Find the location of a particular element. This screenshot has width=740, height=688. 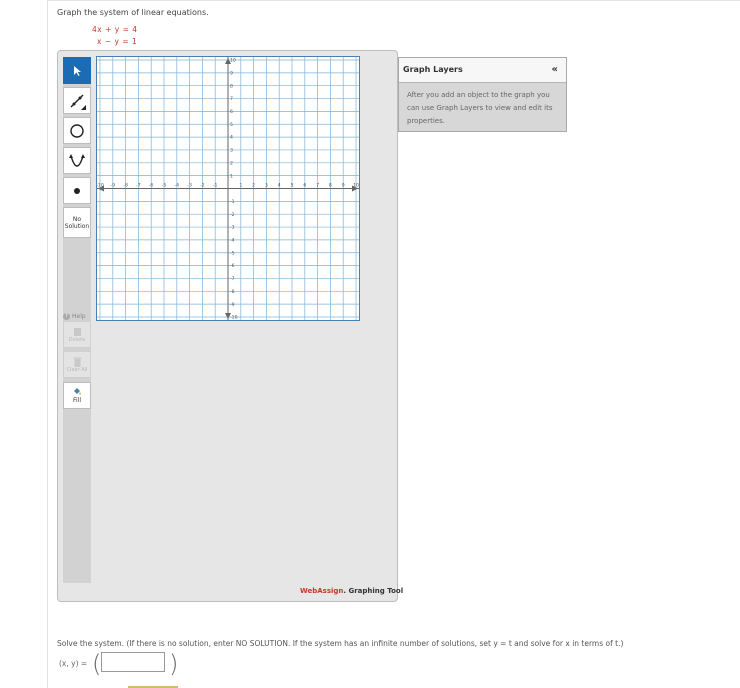

x-tick-label: 2 is located at coordinates (253, 186).